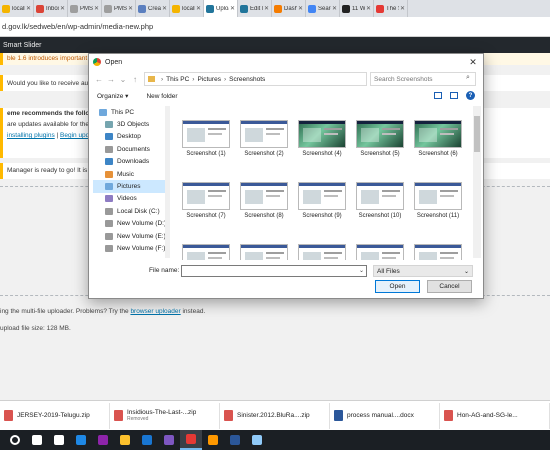 This screenshot has height=450, width=550. Describe the element at coordinates (129, 199) in the screenshot. I see `nav-item: Videos` at that location.